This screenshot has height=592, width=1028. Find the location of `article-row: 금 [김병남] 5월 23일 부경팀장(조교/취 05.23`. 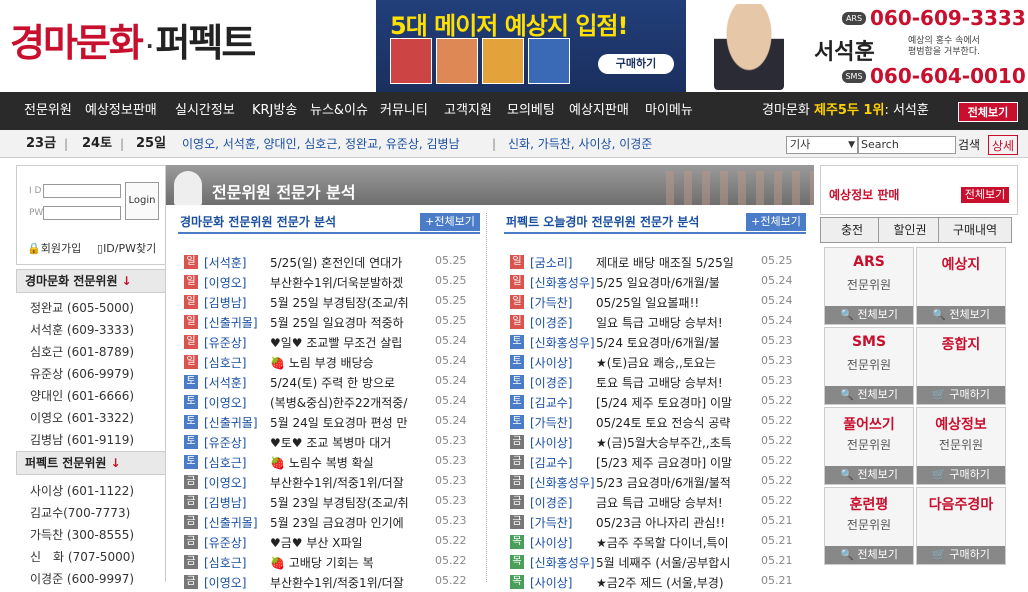

article-row: 금 [김병남] 5월 23일 부경팀장(조교/취 05.23 is located at coordinates (326, 502).